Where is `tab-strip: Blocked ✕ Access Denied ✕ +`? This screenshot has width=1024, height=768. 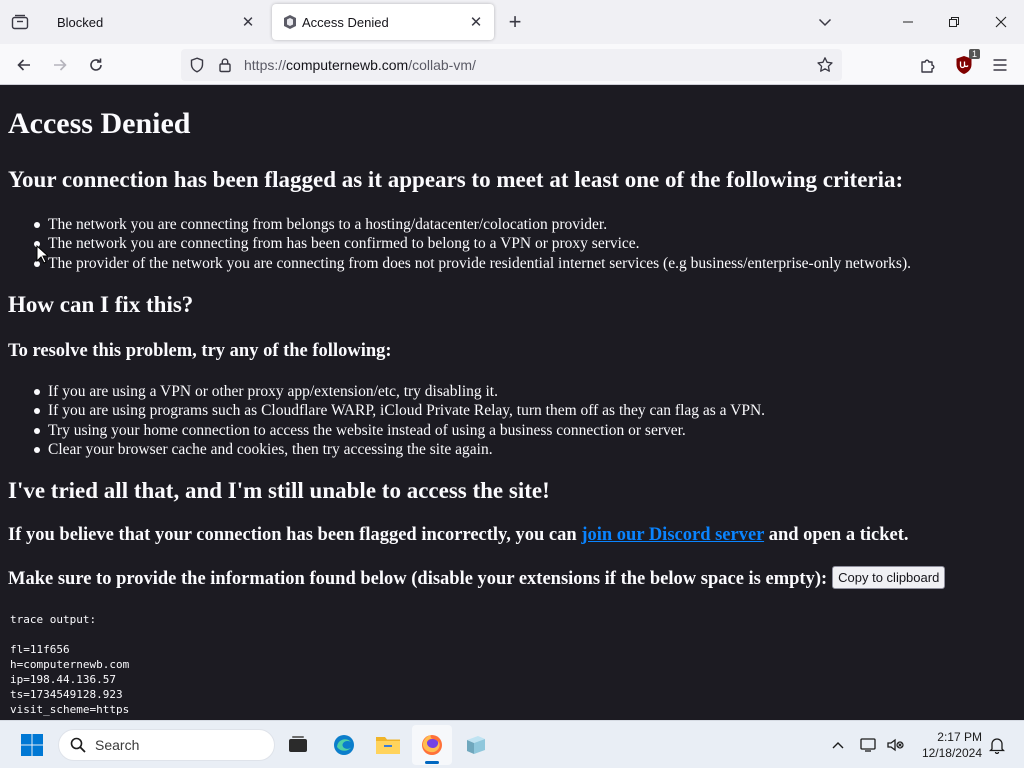 tab-strip: Blocked ✕ Access Denied ✕ + is located at coordinates (512, 22).